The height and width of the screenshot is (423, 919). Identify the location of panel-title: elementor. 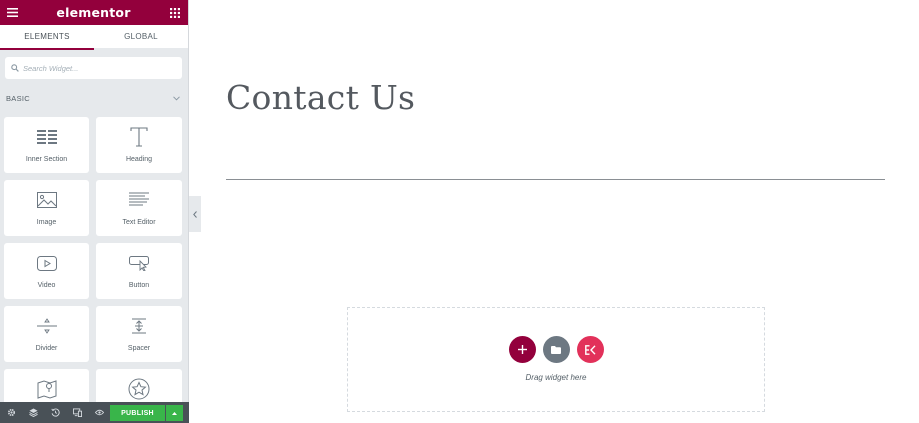
(93, 12).